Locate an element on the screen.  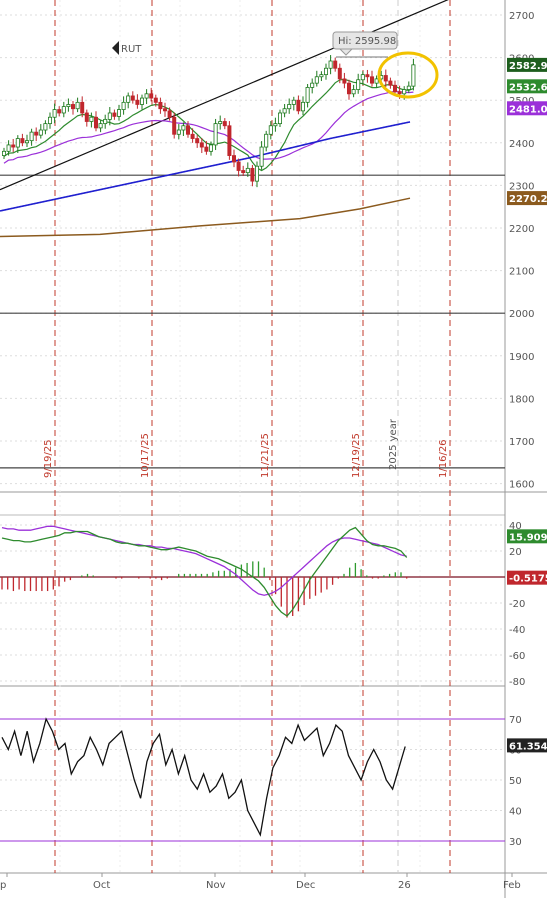
rsi-tick-label: 40 is located at coordinates (515, 812).